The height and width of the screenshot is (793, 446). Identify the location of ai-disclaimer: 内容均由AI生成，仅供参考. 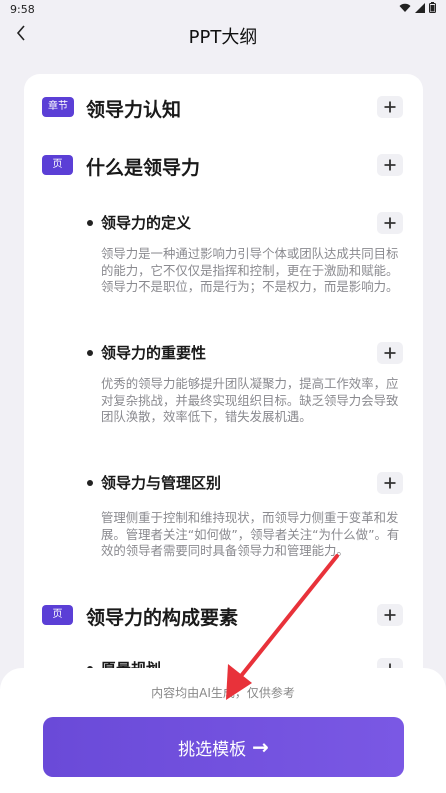
(223, 693).